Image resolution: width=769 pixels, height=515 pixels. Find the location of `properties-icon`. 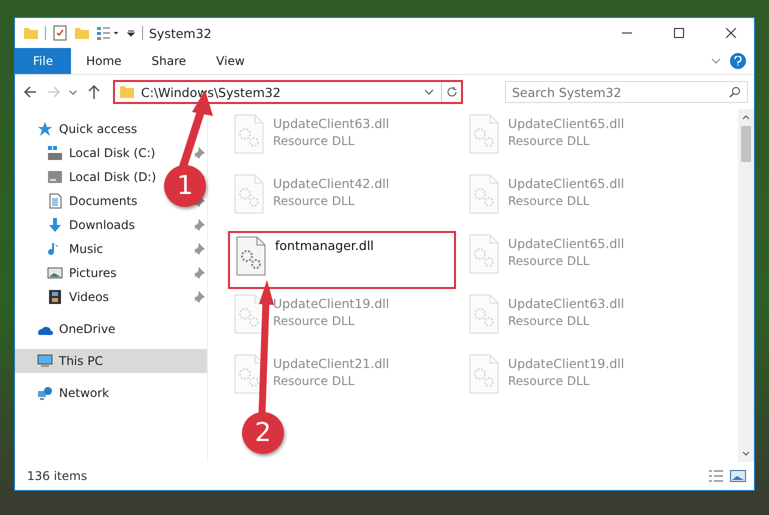

properties-icon is located at coordinates (60, 33).